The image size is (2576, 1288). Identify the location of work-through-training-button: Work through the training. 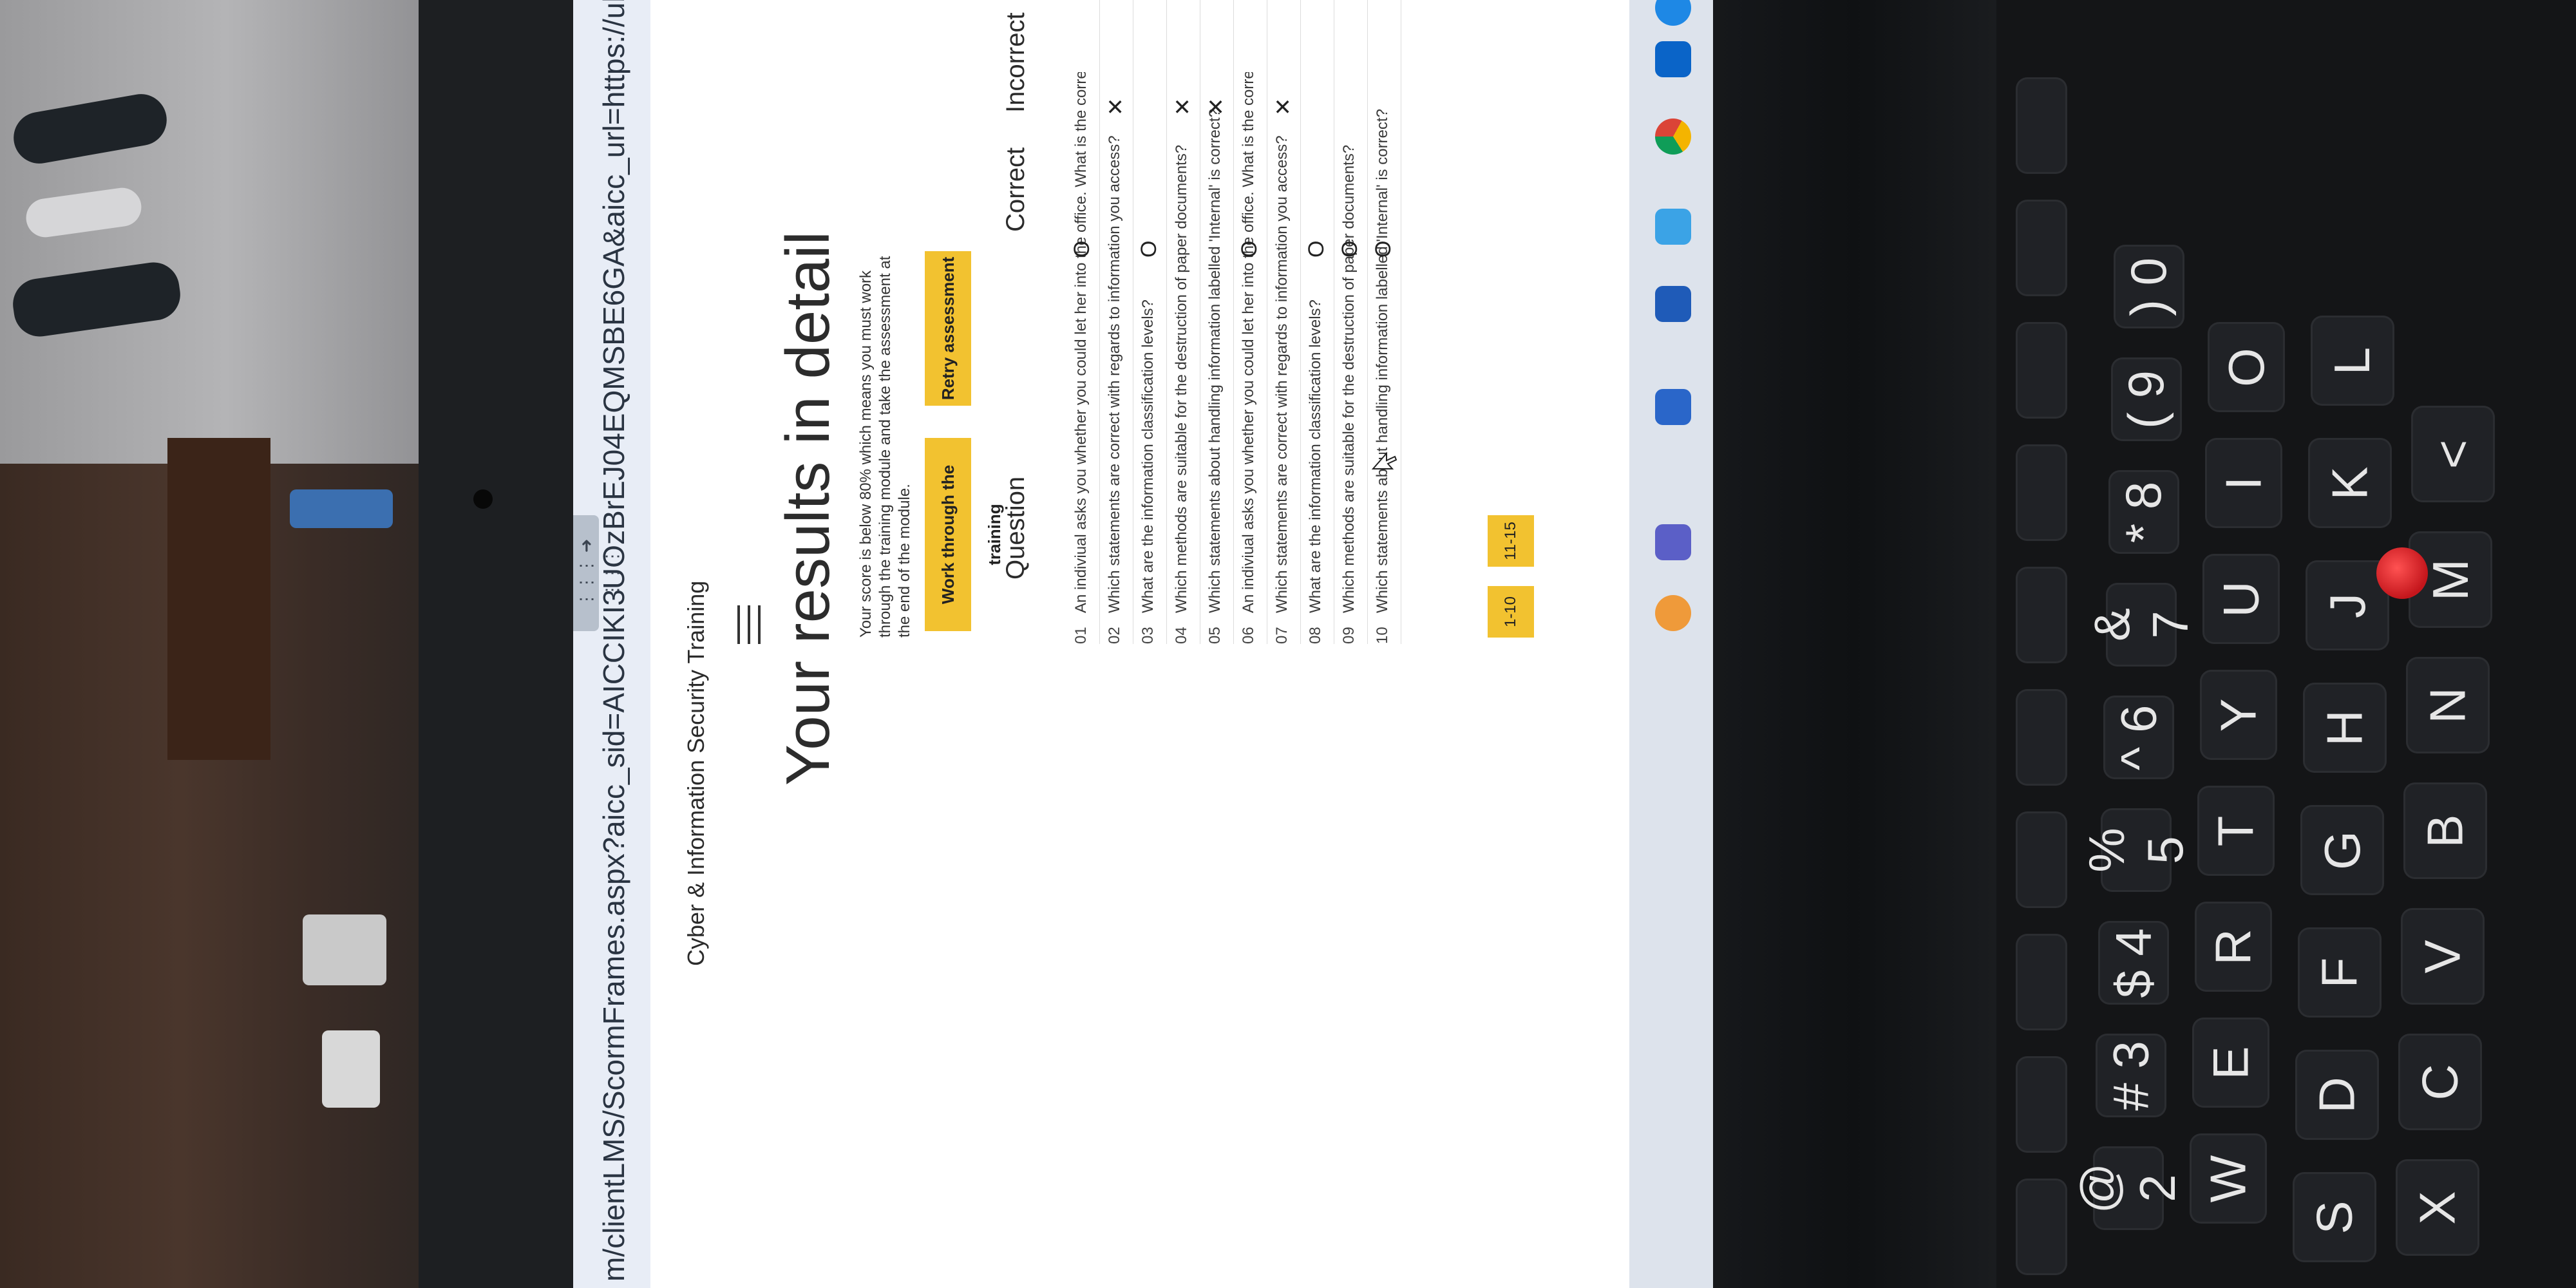
(965, 534).